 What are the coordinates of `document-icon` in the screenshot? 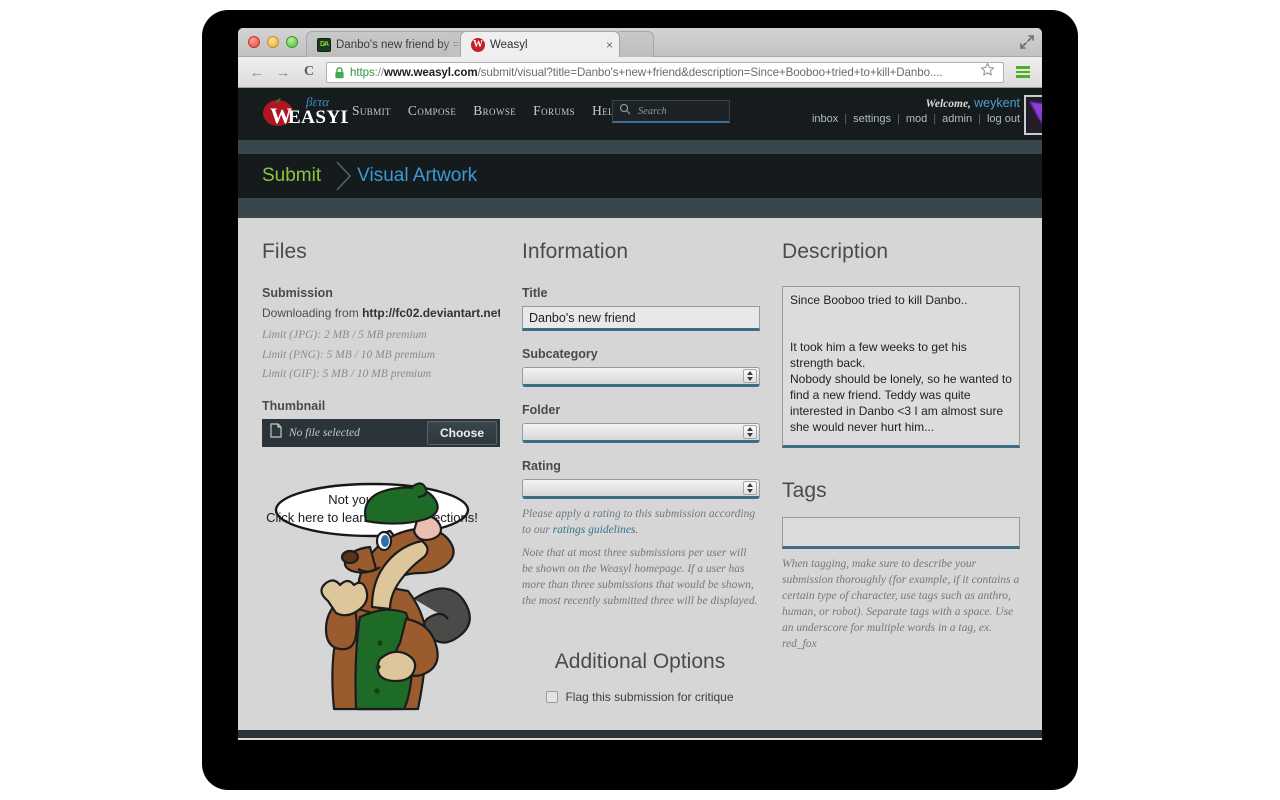 It's located at (276, 432).